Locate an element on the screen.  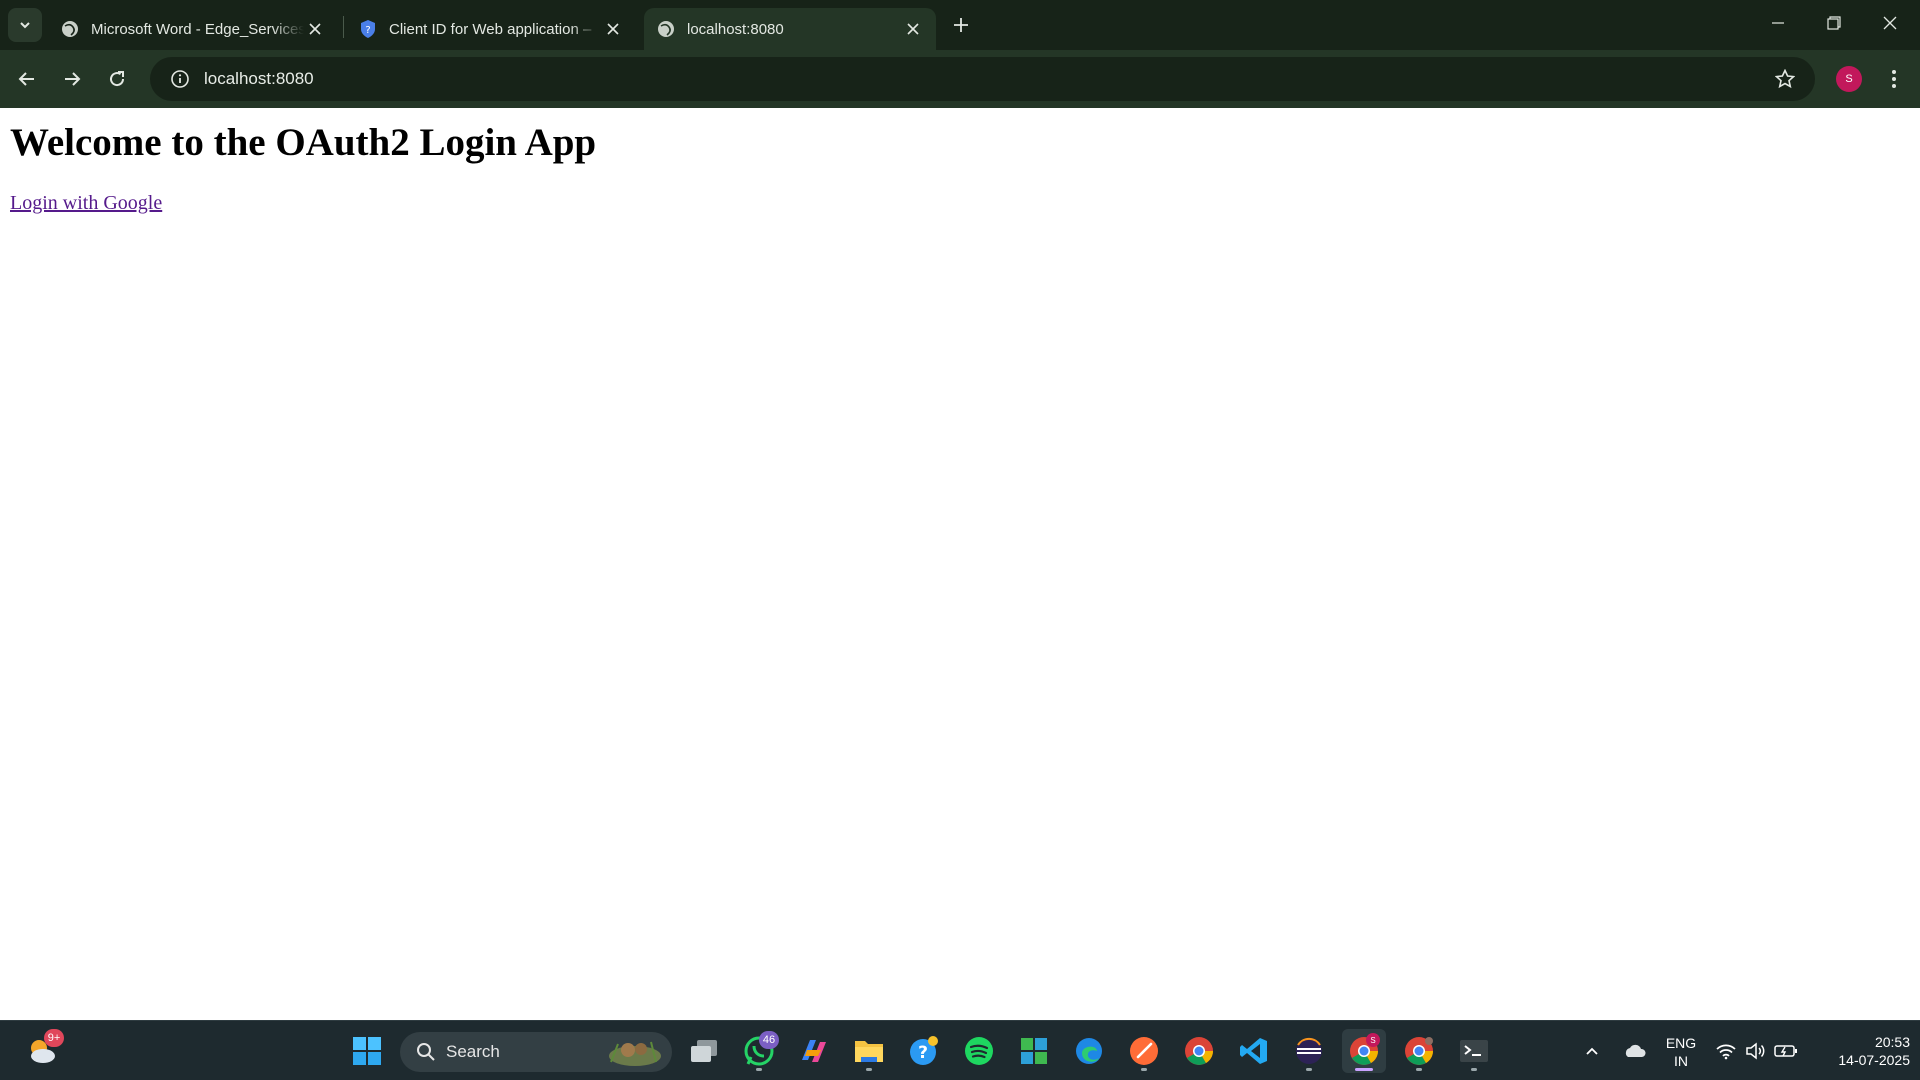
terminal-icon is located at coordinates (1474, 1051).